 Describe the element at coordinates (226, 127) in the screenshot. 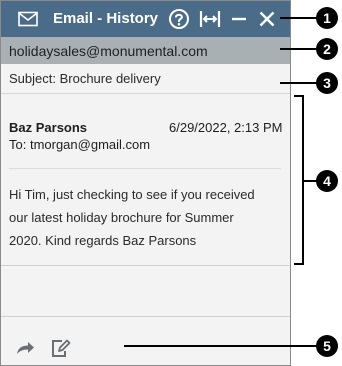

I see `message-timestamp: 6/29/2022, 2:13 PM` at that location.